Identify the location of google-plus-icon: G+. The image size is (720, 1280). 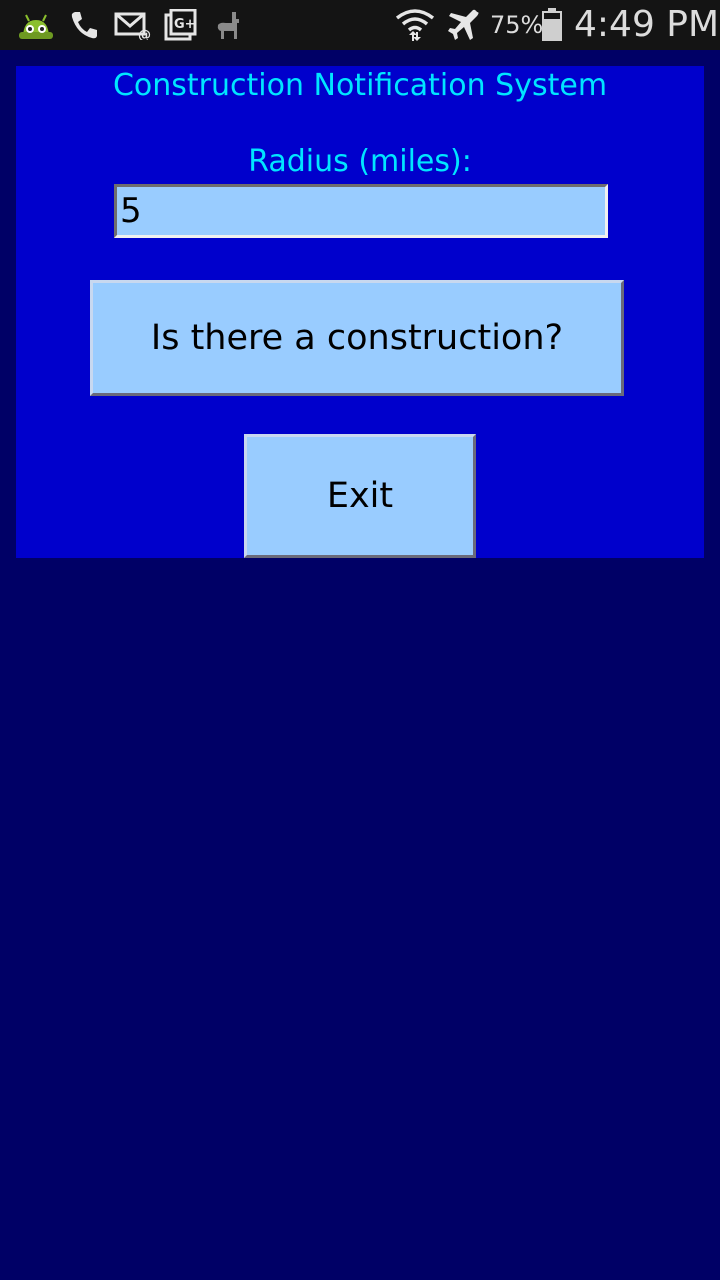
(180, 25).